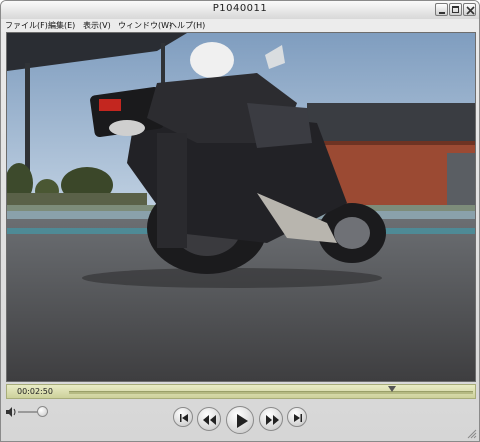  I want to click on maximize-icon, so click(455, 9).